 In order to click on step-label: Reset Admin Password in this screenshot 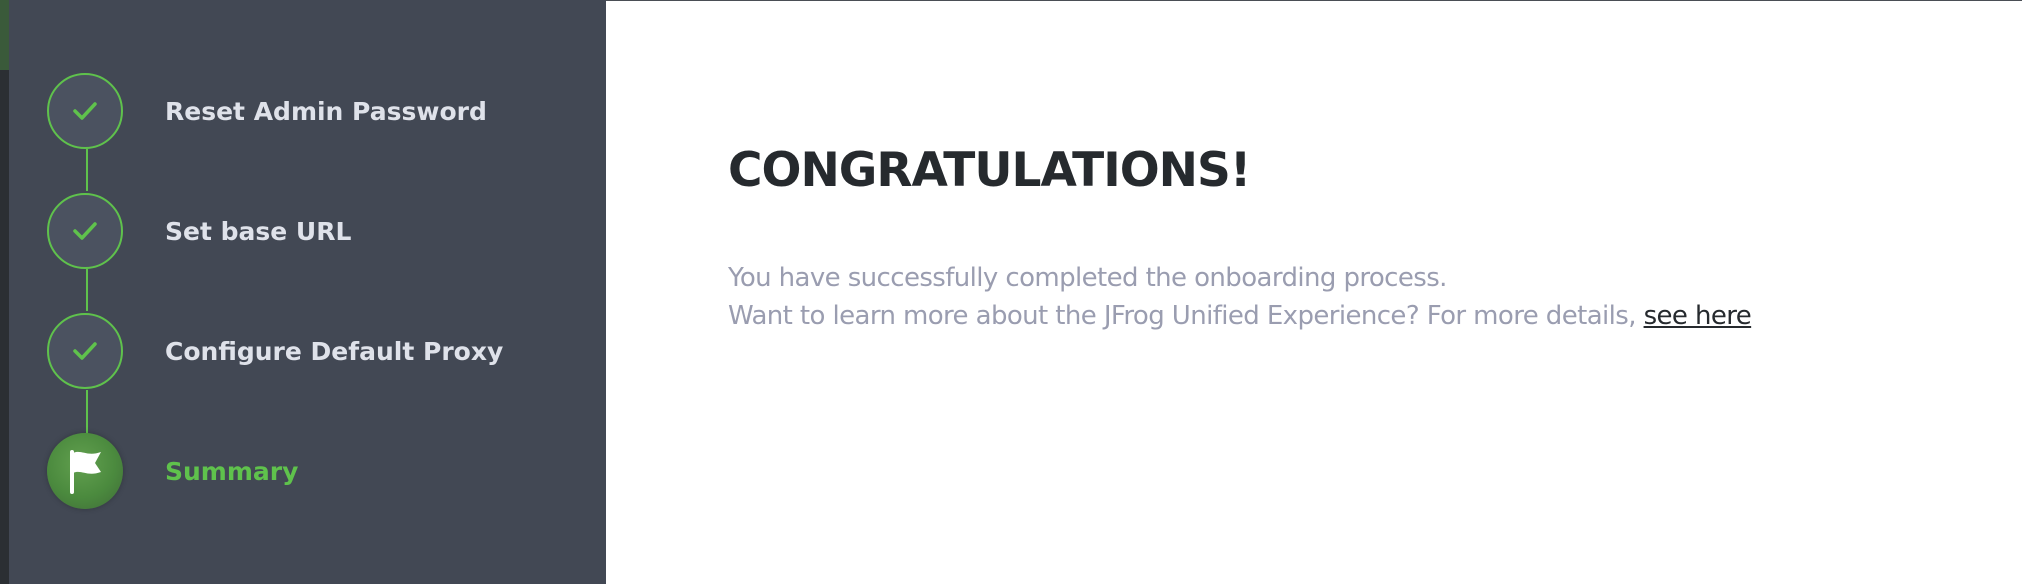, I will do `click(326, 111)`.